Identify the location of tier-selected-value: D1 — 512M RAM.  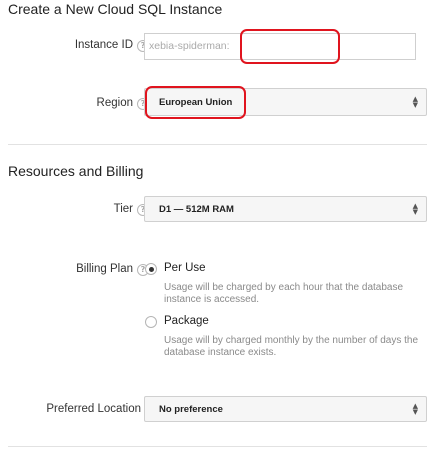
(196, 209).